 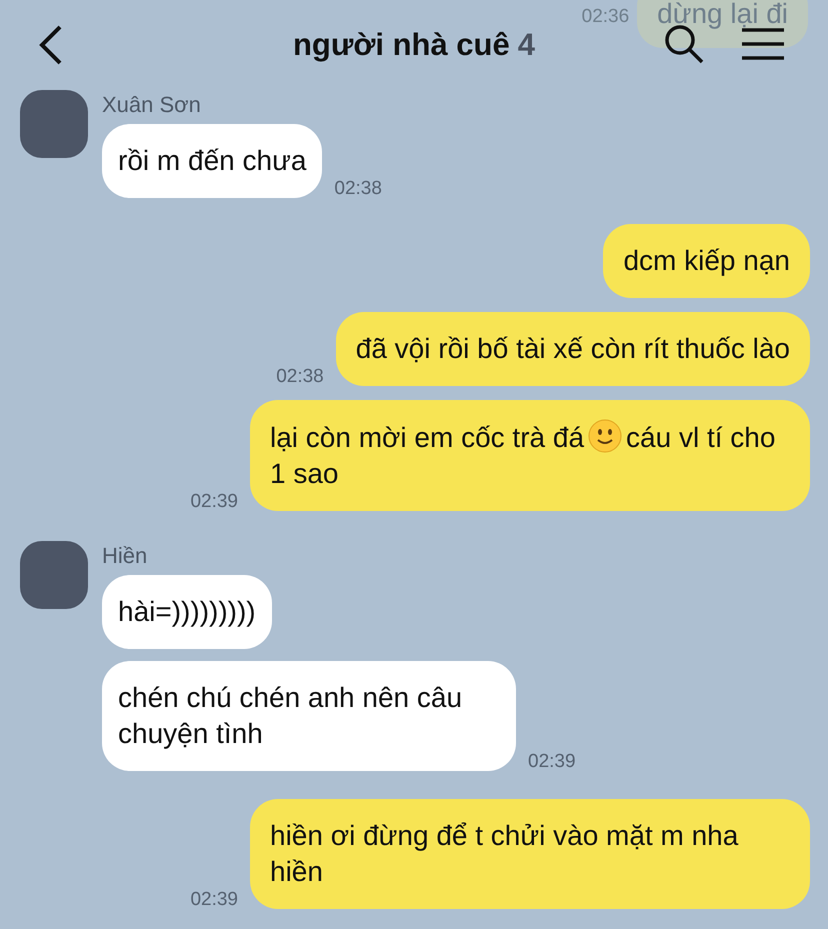 What do you see at coordinates (309, 716) in the screenshot?
I see `message-bubble: chén chú chén anh nên câu chuyện tình` at bounding box center [309, 716].